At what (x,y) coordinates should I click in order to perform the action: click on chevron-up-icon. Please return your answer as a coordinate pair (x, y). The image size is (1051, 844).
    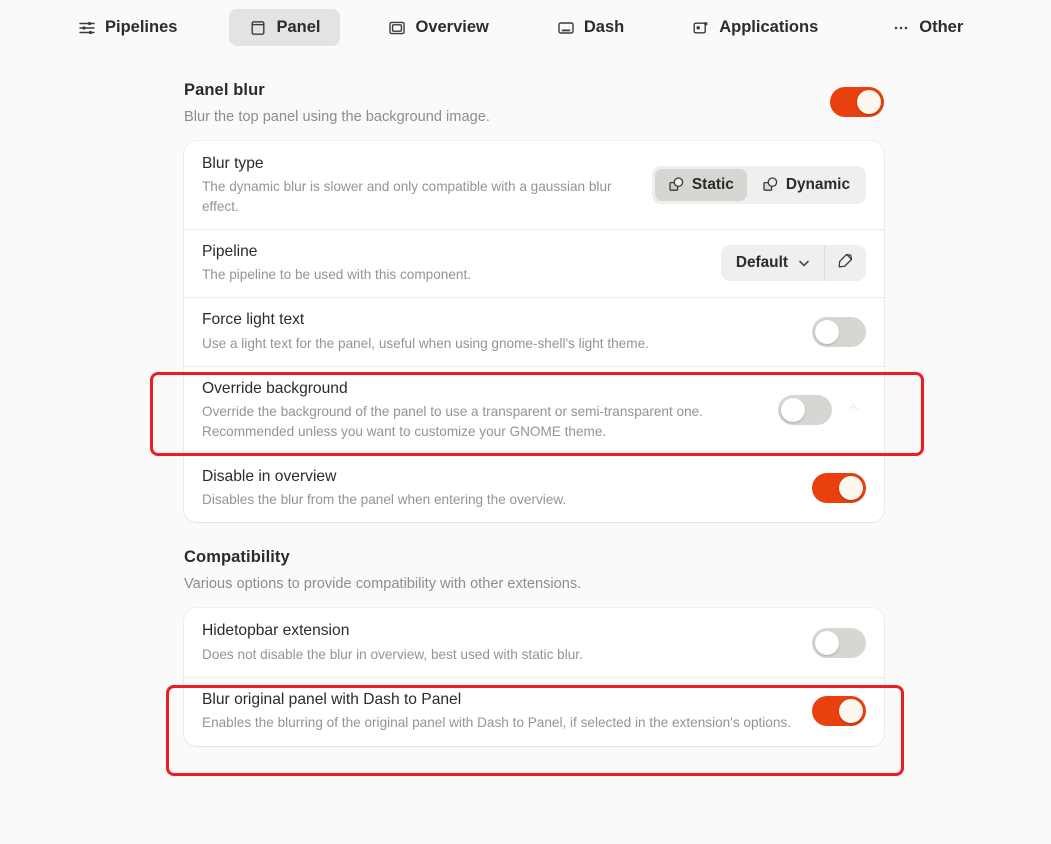
    Looking at the image, I should click on (853, 410).